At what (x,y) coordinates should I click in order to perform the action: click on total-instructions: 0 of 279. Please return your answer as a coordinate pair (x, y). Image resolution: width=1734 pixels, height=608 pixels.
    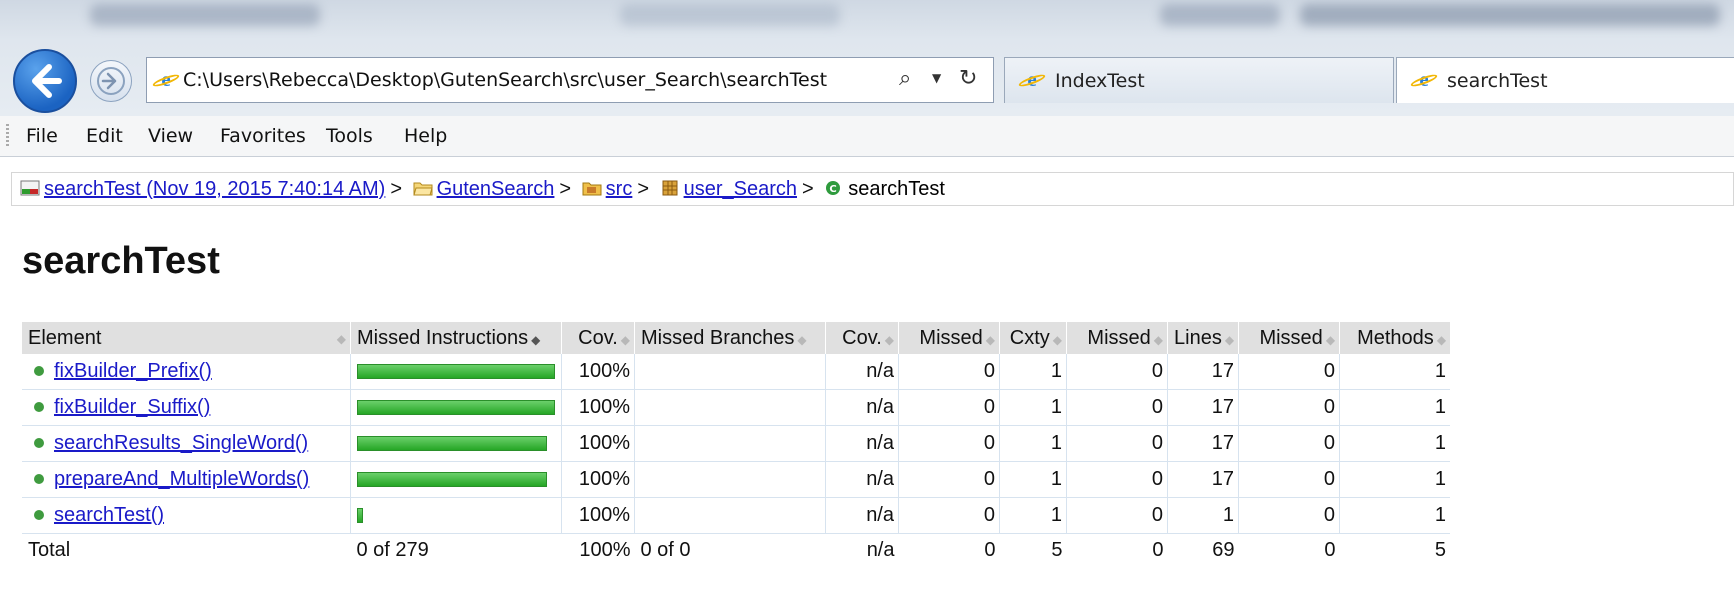
    Looking at the image, I should click on (456, 549).